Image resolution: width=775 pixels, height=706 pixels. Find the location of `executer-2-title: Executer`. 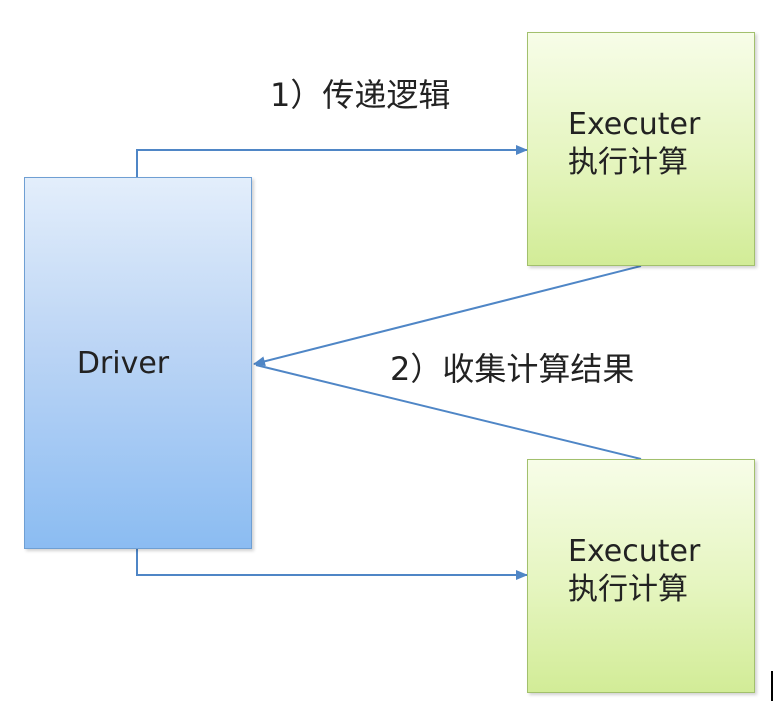

executer-2-title: Executer is located at coordinates (634, 551).